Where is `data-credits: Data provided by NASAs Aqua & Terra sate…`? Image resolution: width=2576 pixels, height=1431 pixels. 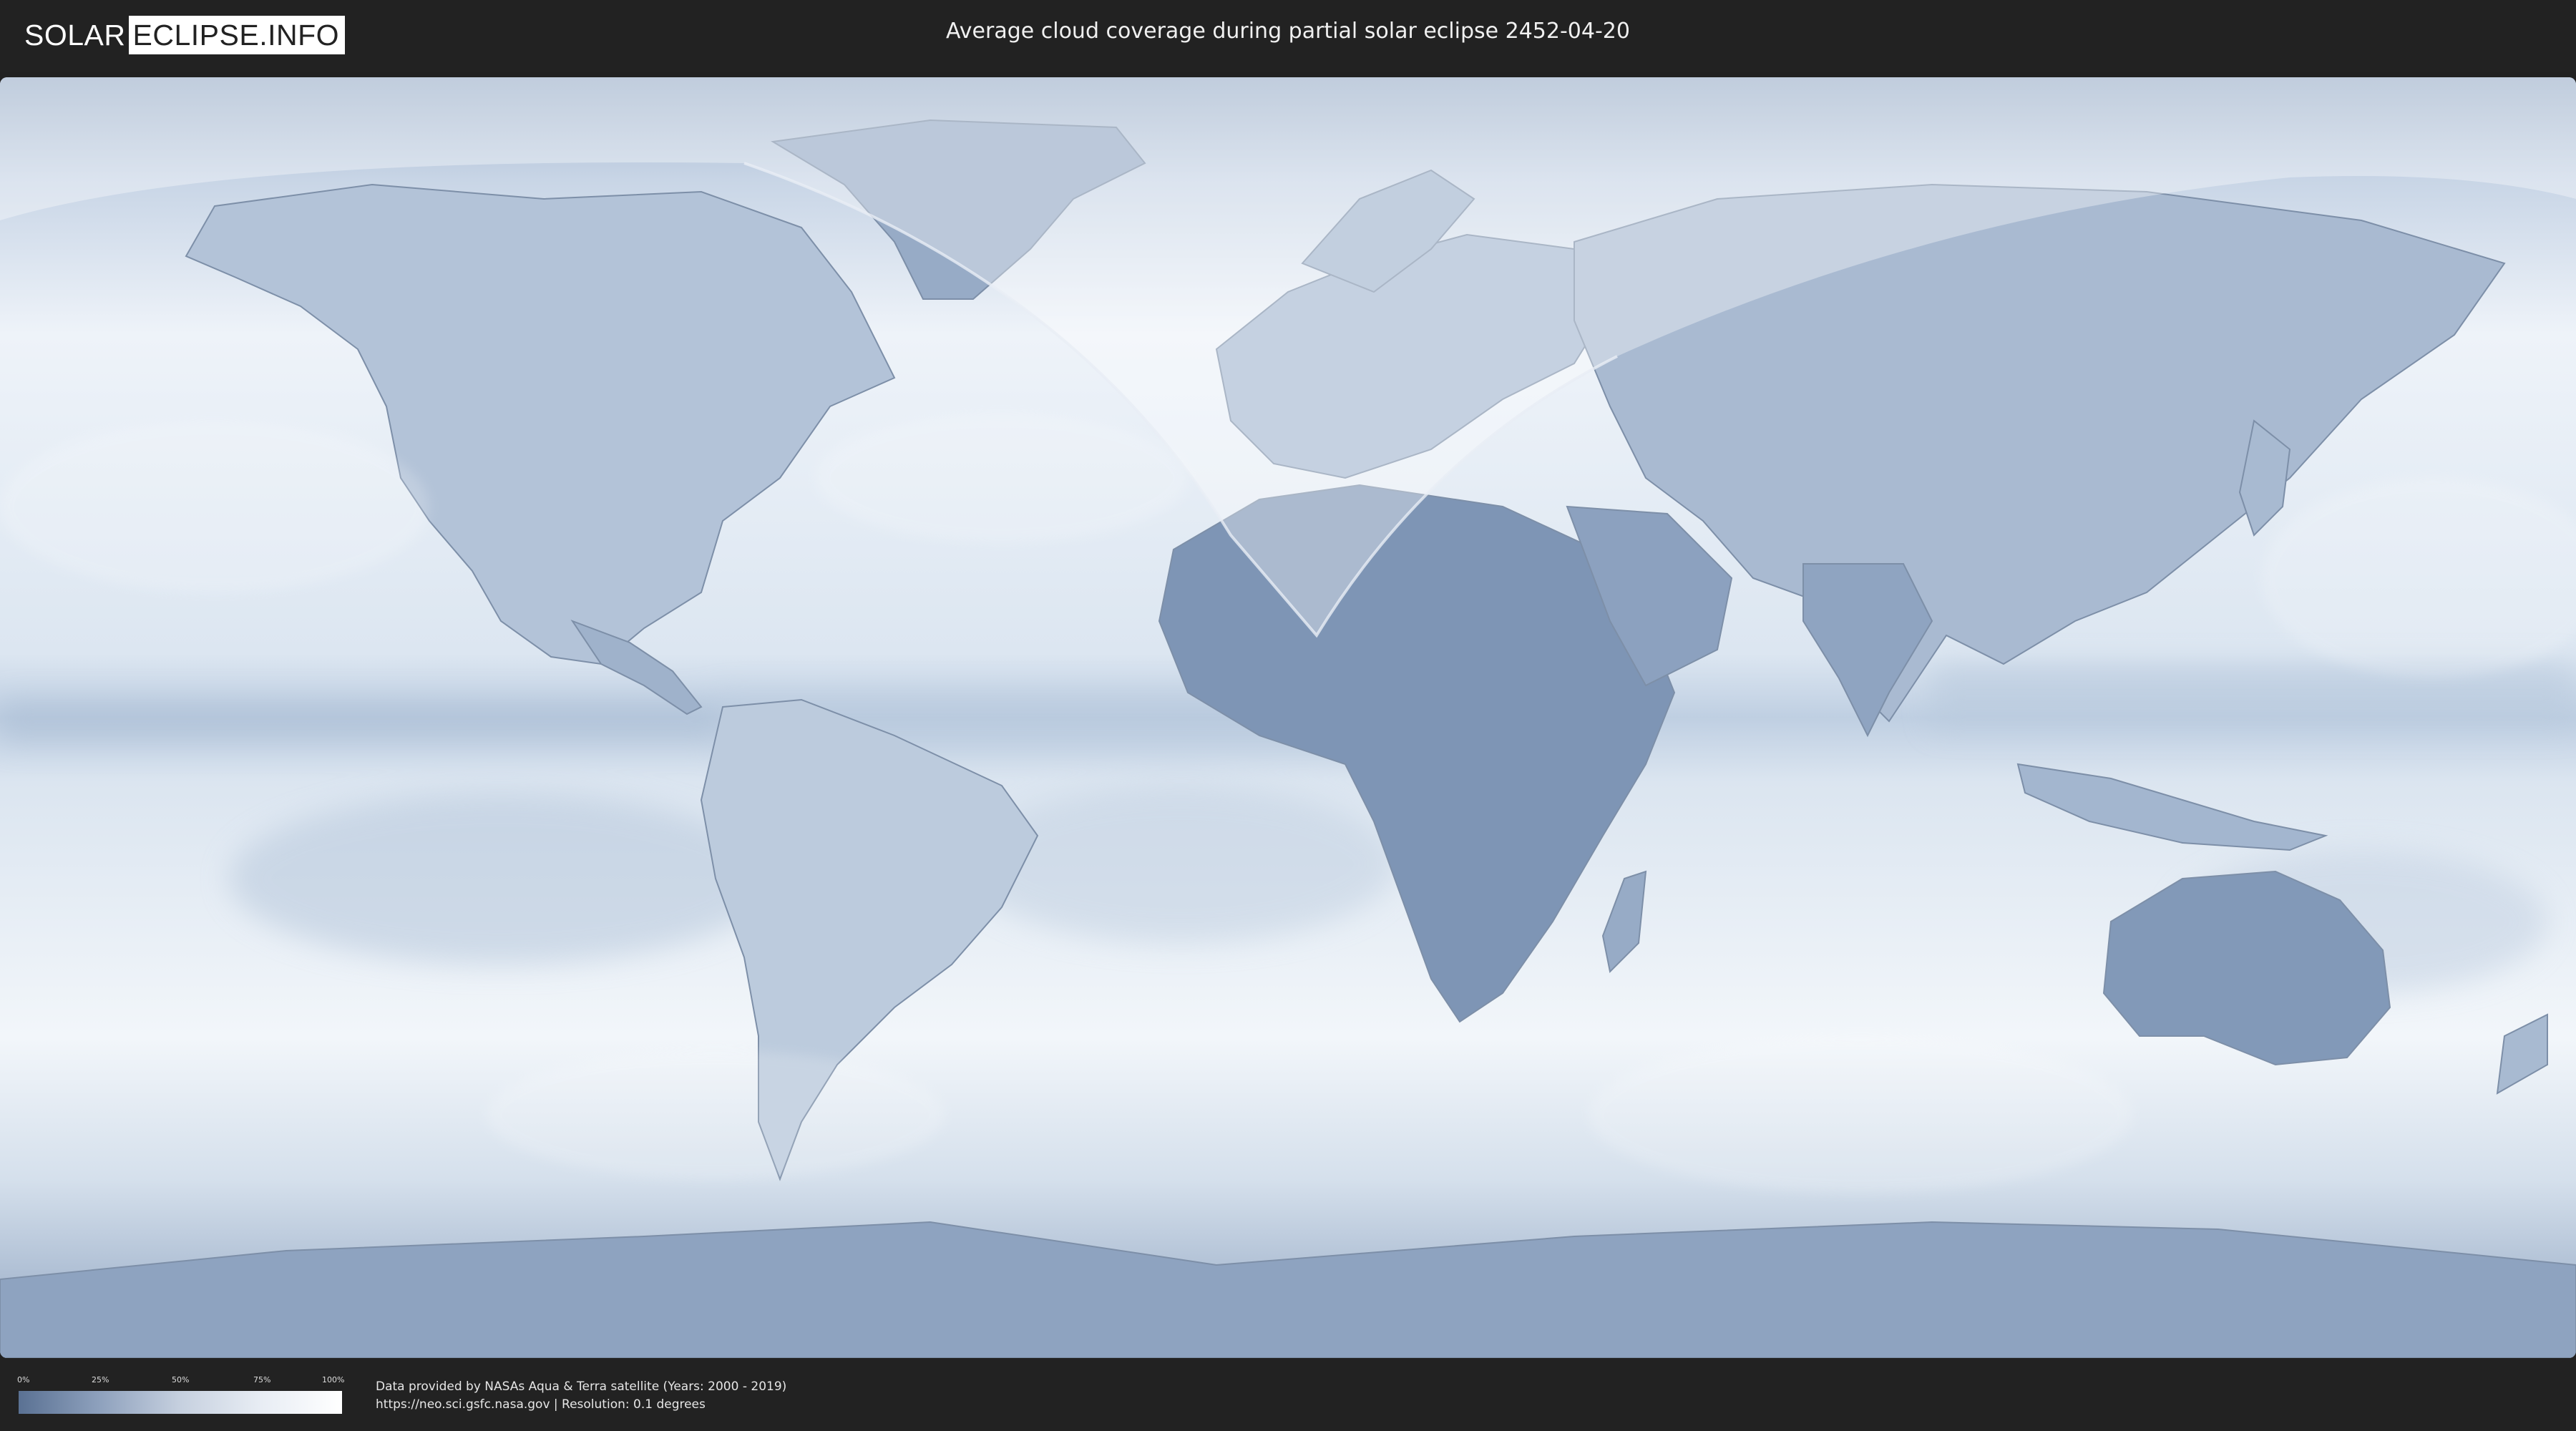 data-credits: Data provided by NASAs Aqua & Terra sate… is located at coordinates (581, 1396).